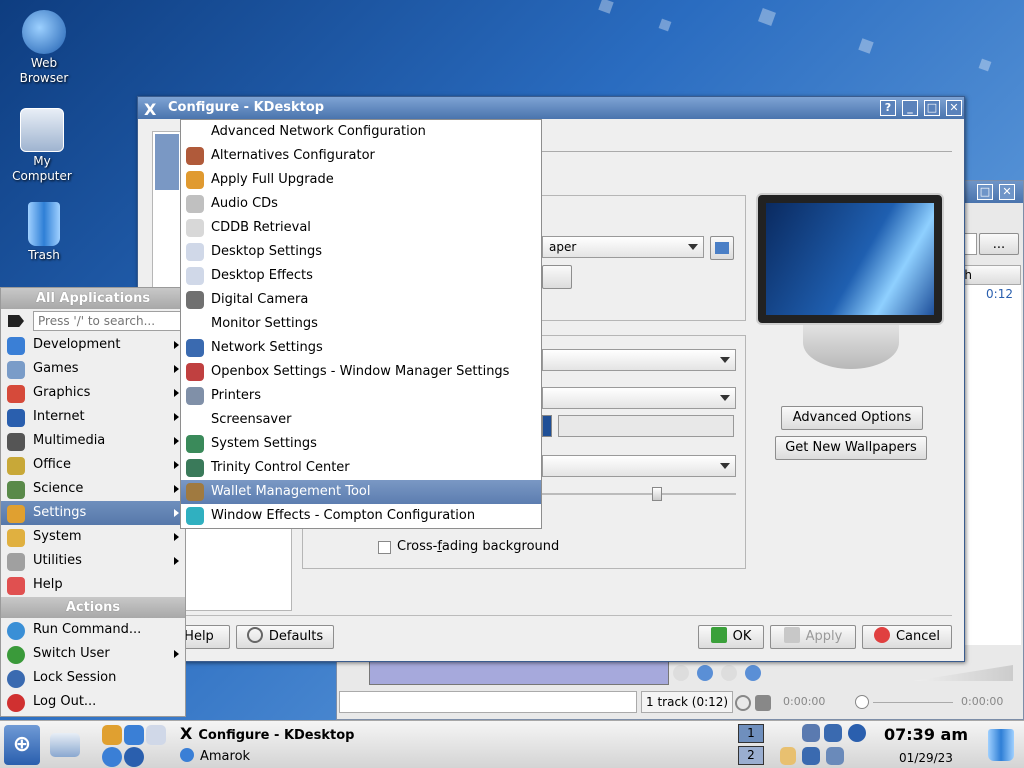  I want to click on kmenu-category-system: System, so click(93, 537).